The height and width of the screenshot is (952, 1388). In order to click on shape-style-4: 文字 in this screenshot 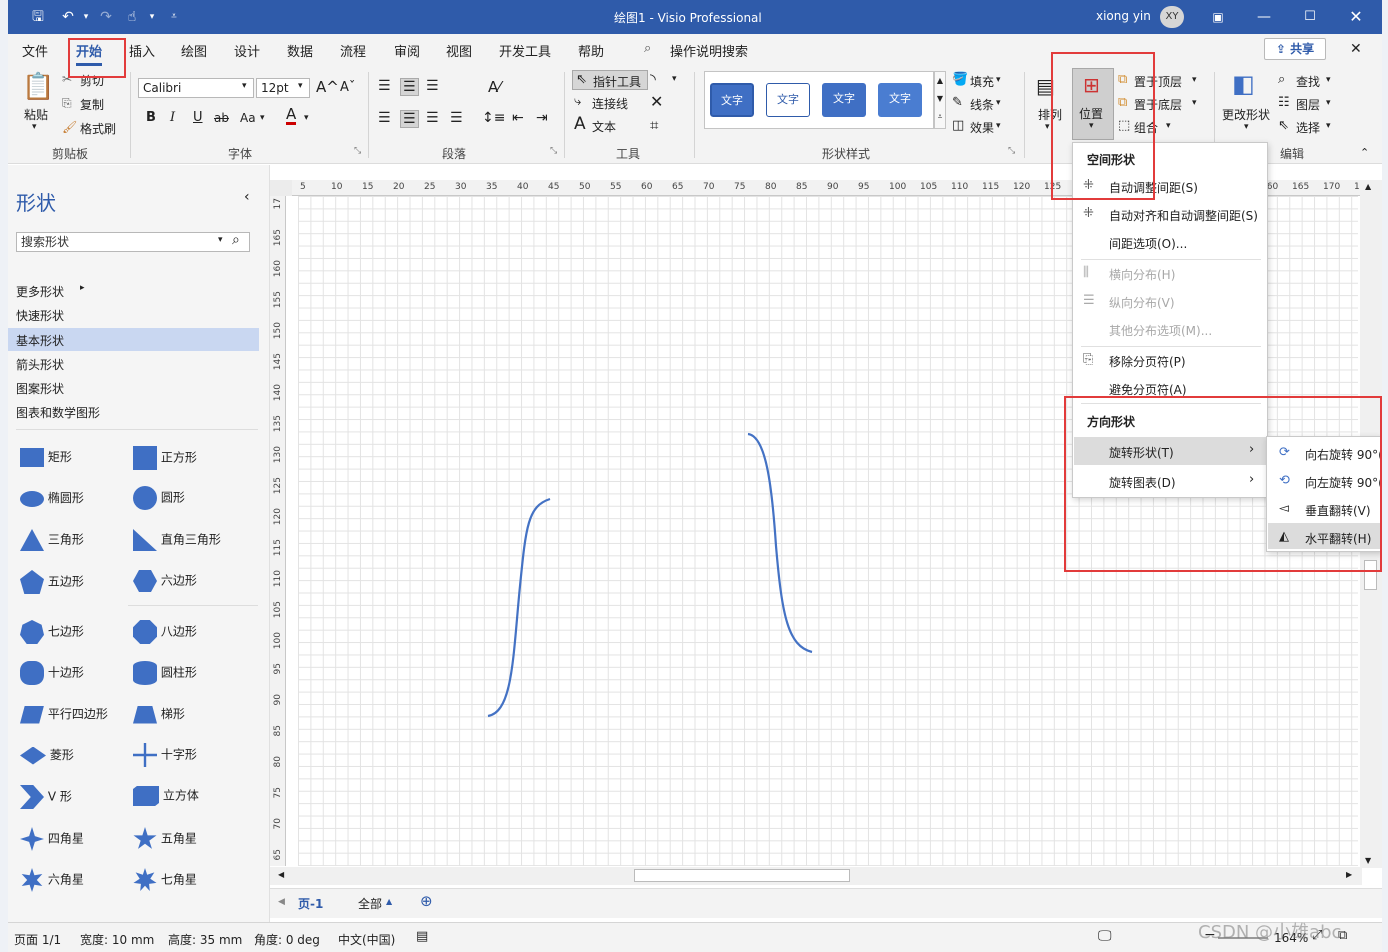, I will do `click(900, 100)`.